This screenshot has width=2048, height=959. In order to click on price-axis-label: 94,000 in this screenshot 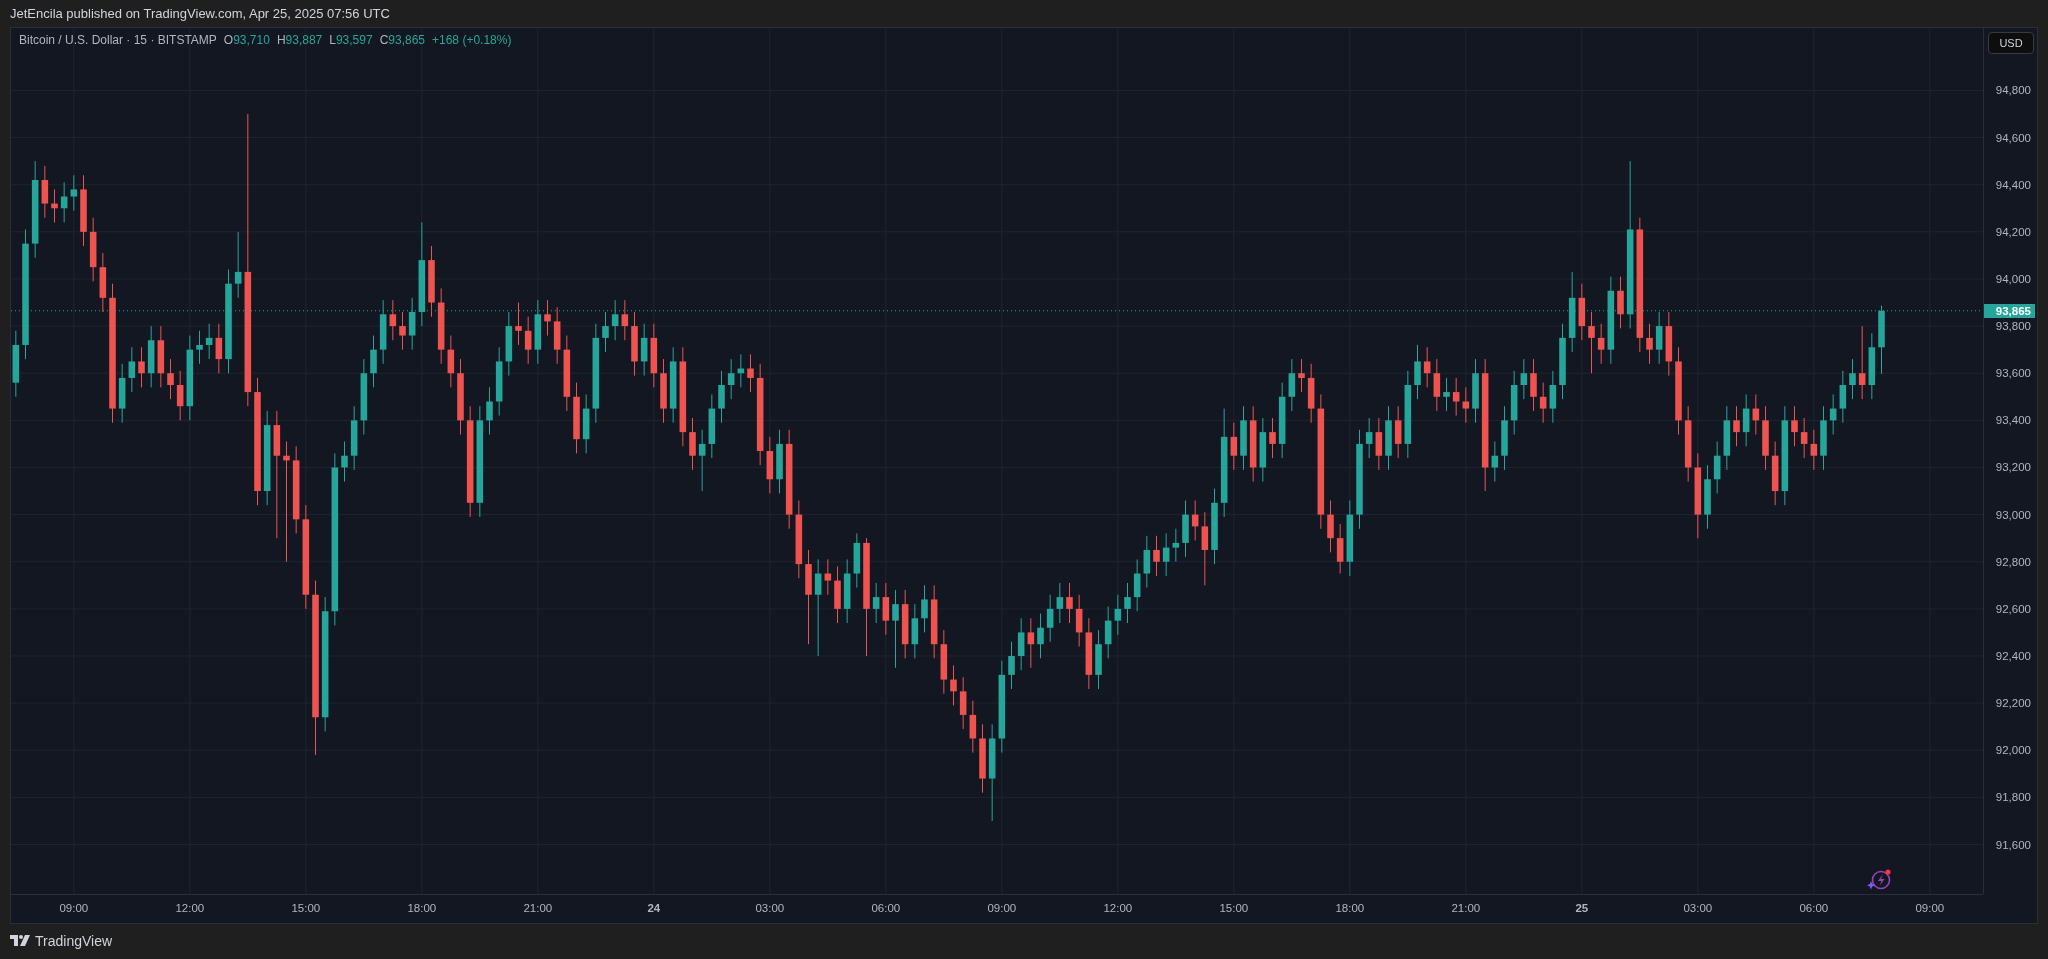, I will do `click(2013, 278)`.